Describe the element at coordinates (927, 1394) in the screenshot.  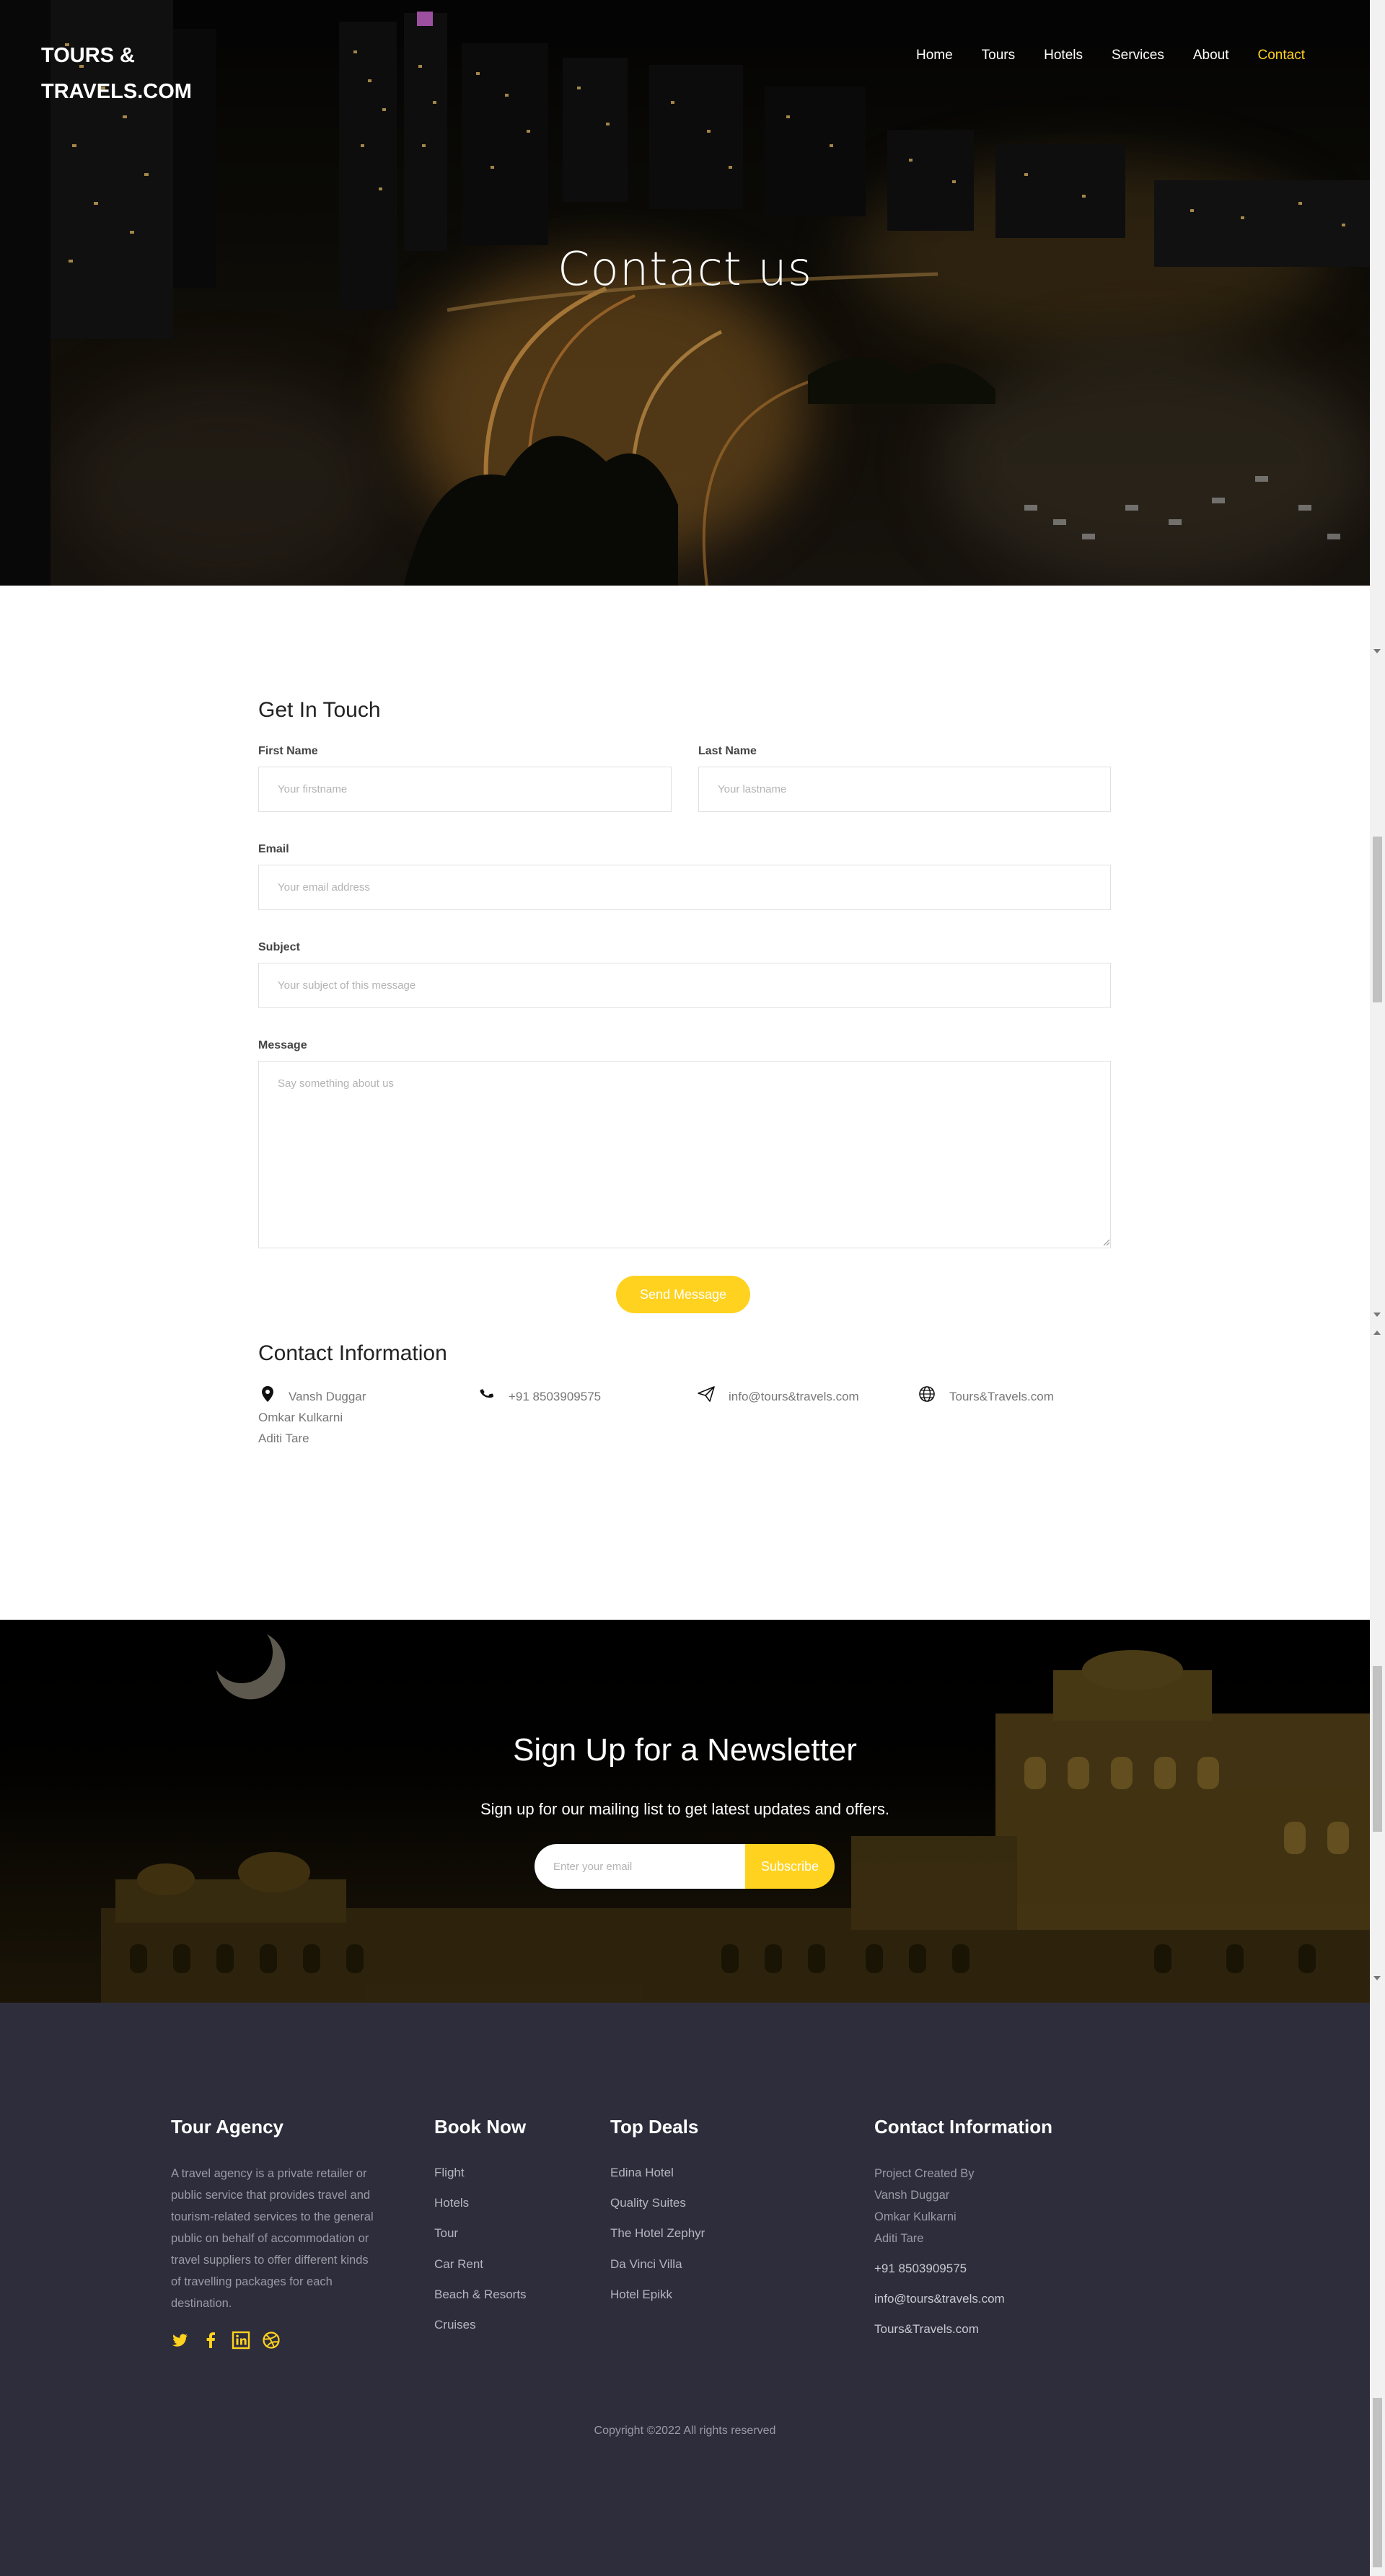
I see `globe-icon` at that location.